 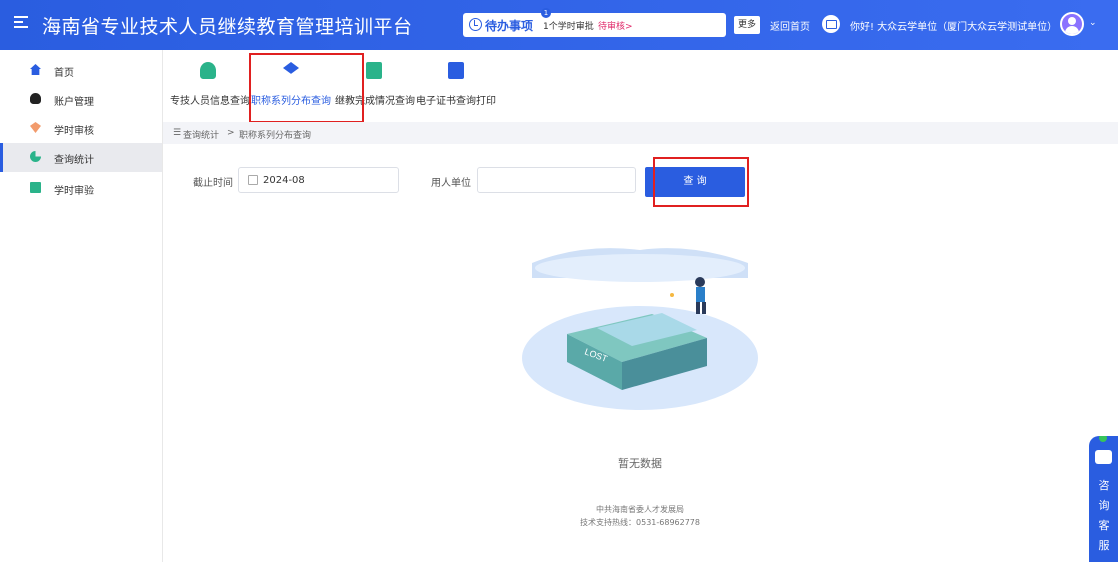 I want to click on footer-support: 技术支持热线：0531-68962778, so click(x=640, y=522).